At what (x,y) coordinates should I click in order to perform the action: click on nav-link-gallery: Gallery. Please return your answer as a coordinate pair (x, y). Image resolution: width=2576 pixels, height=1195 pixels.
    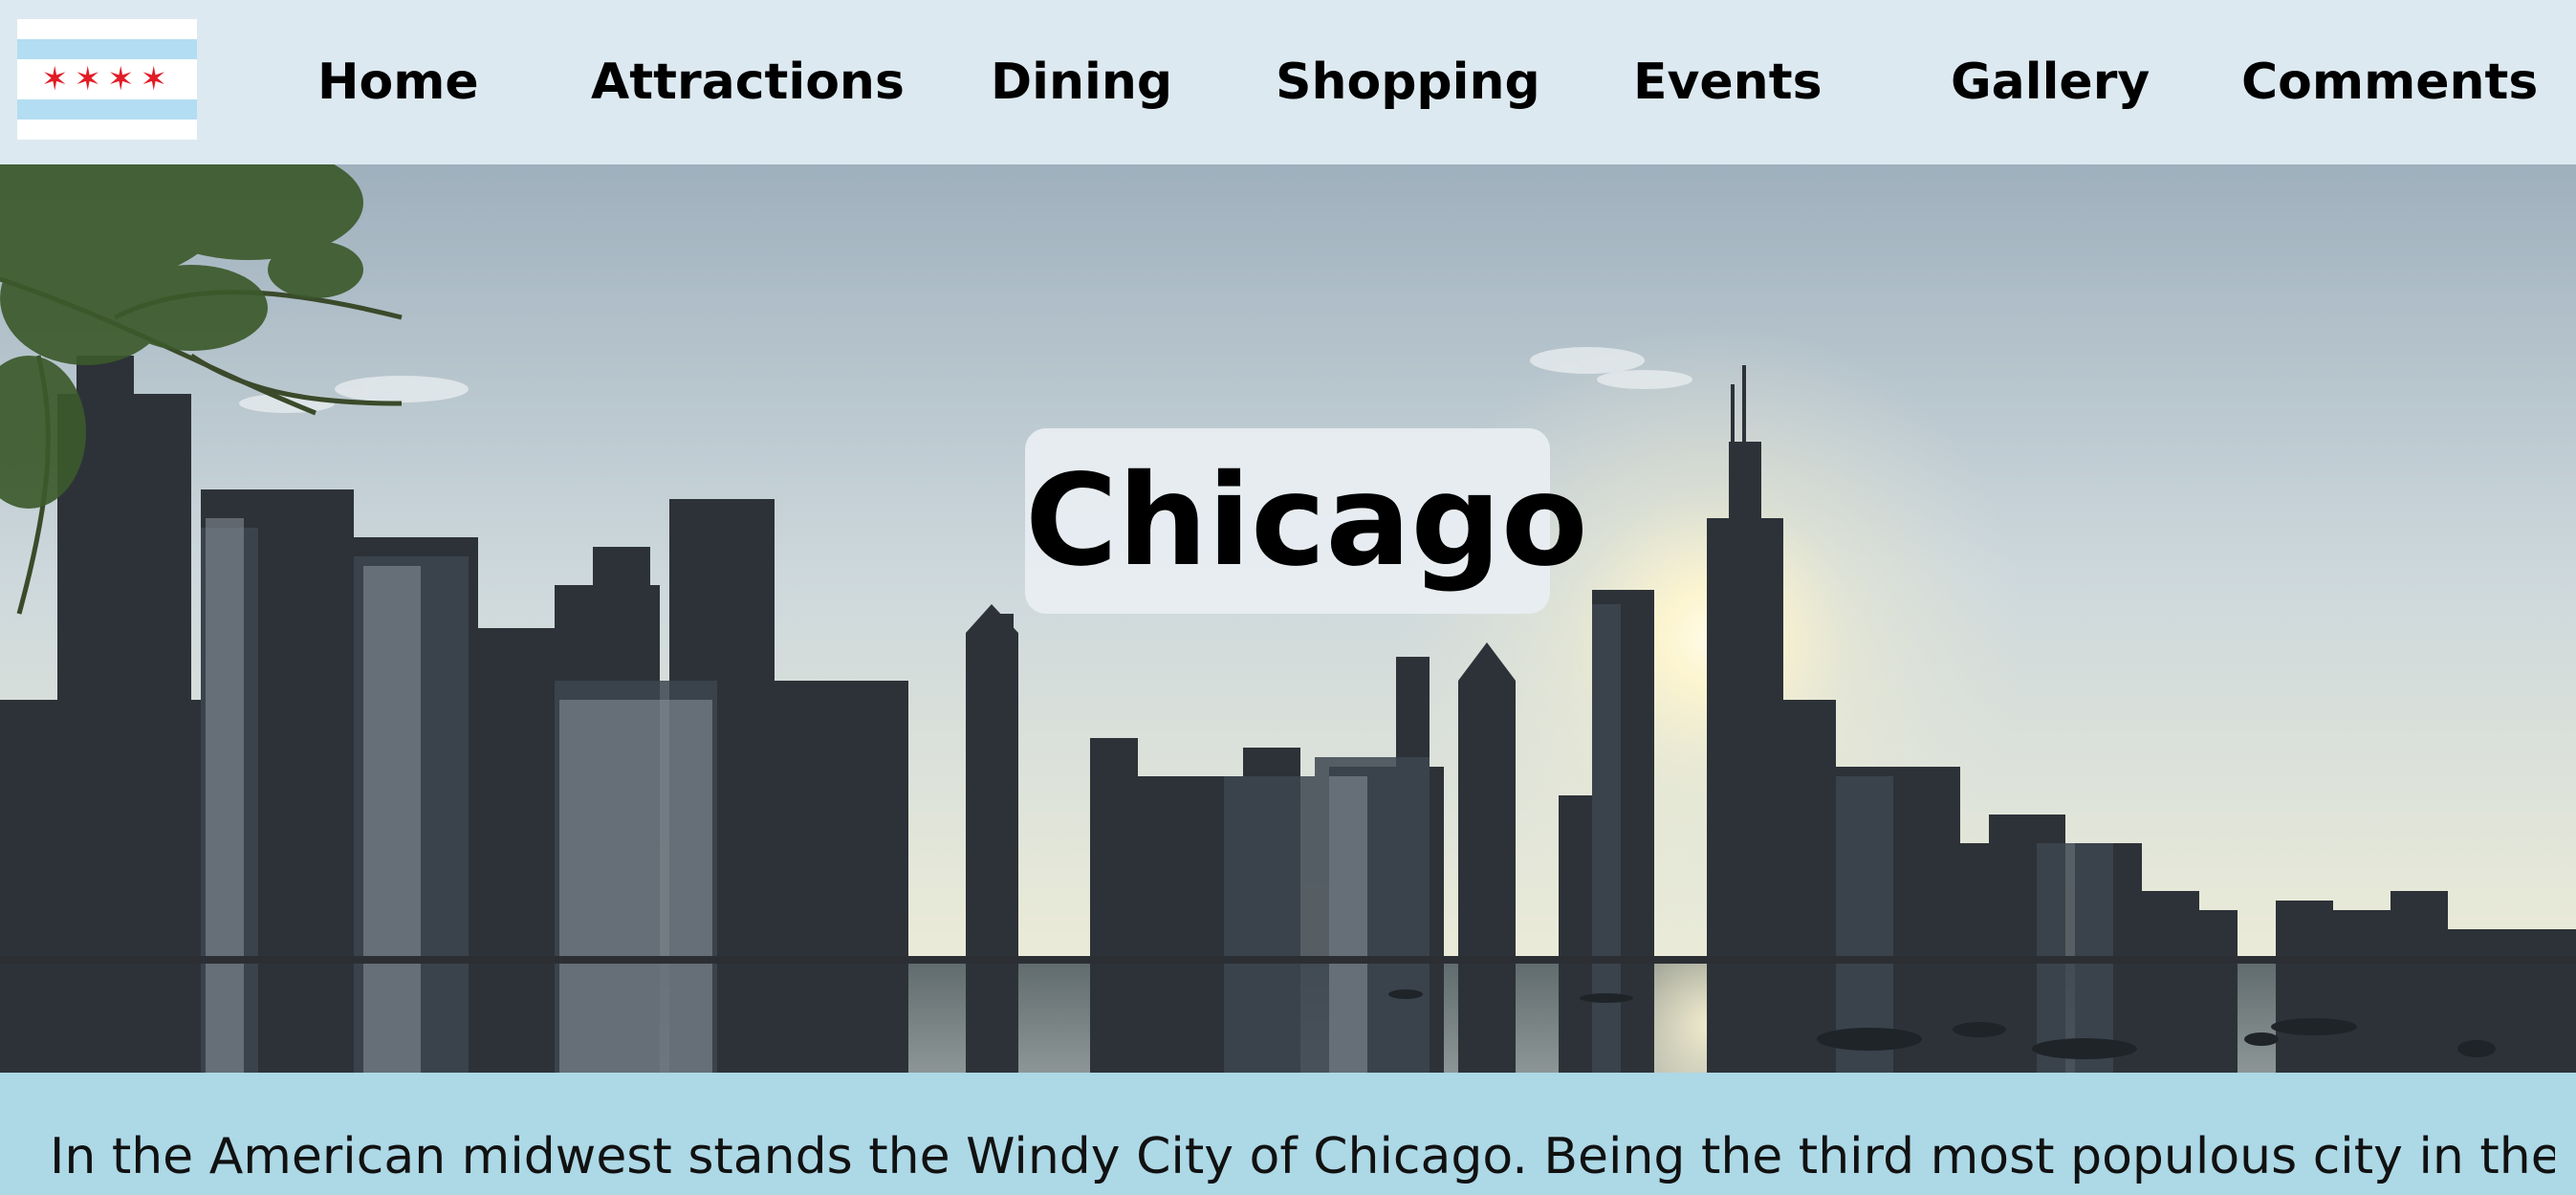
    Looking at the image, I should click on (2050, 82).